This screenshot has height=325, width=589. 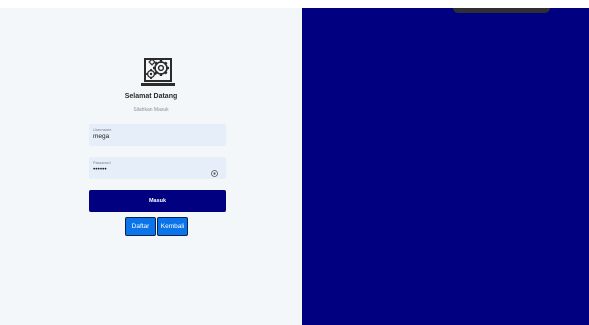 I want to click on username-value: mega, so click(x=101, y=136).